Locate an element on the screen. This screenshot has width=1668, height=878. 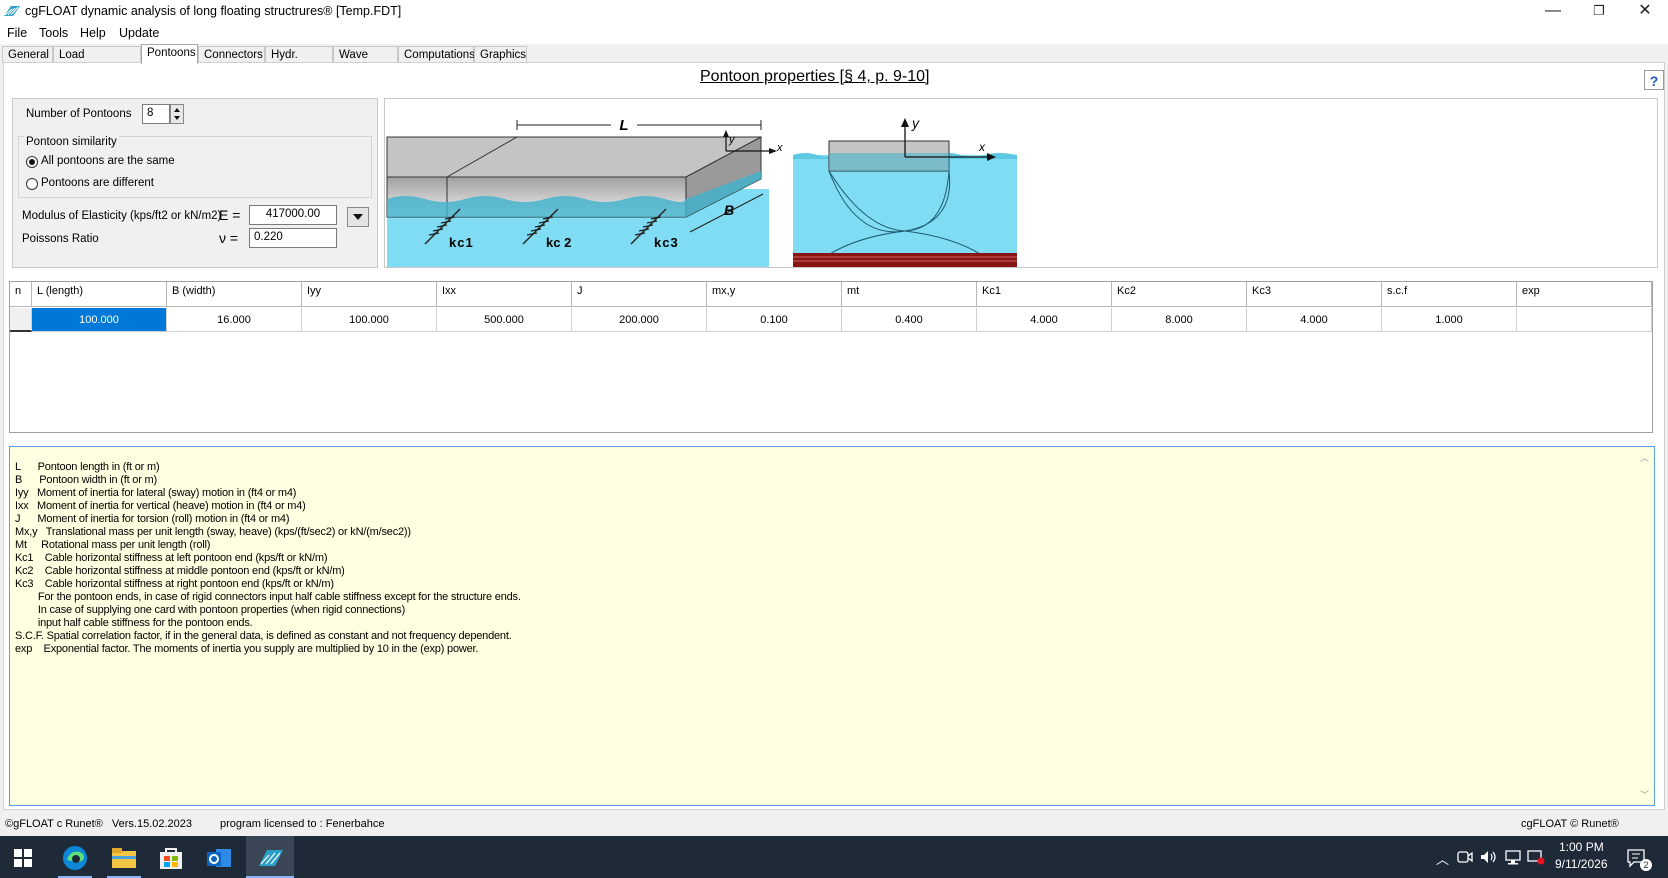
kc3-label: kc3 is located at coordinates (666, 242).